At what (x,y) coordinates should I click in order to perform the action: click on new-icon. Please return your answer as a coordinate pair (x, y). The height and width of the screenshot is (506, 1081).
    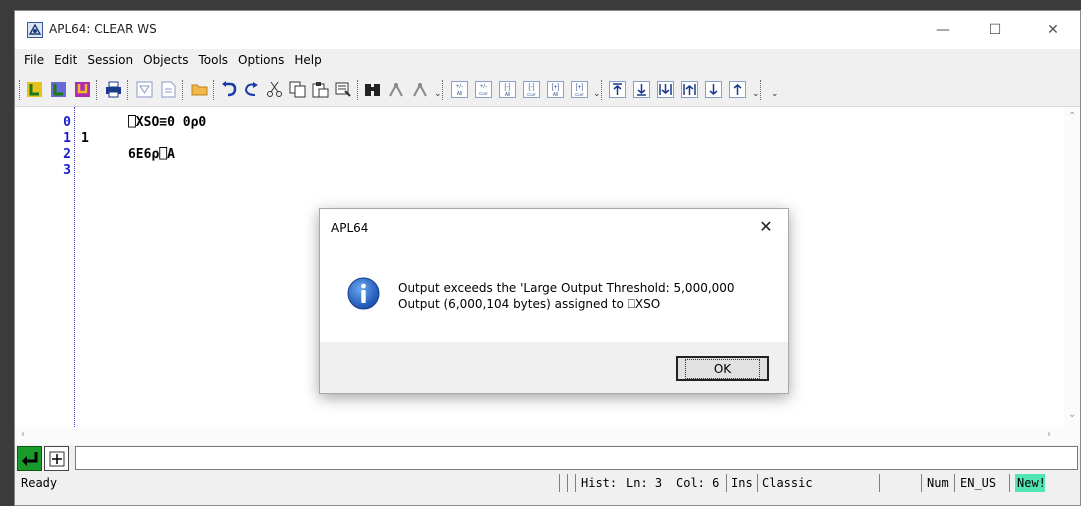
    Looking at the image, I should click on (34, 89).